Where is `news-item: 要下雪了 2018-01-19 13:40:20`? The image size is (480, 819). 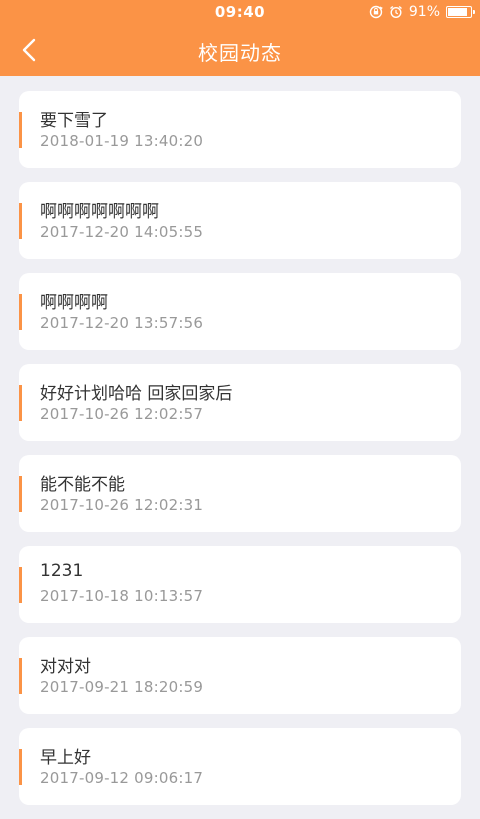
news-item: 要下雪了 2018-01-19 13:40:20 is located at coordinates (240, 129).